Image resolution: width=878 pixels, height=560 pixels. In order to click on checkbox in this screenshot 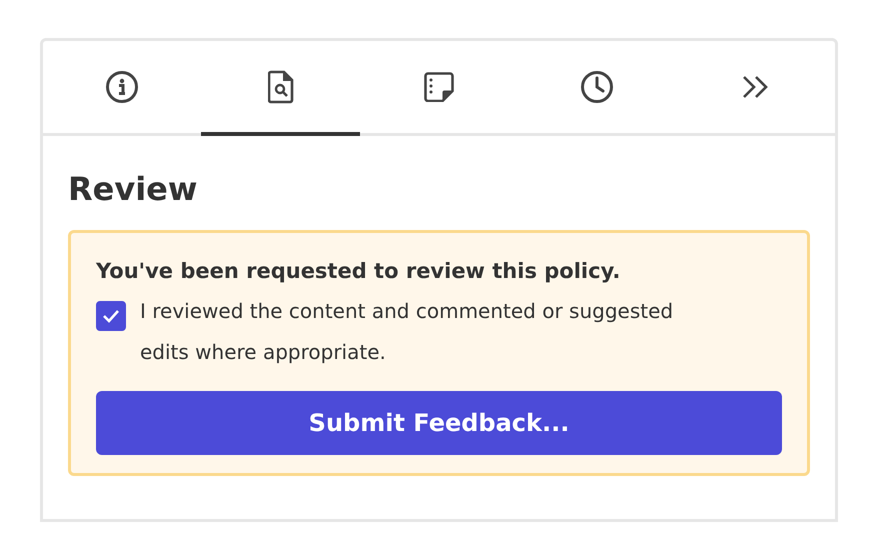, I will do `click(111, 316)`.